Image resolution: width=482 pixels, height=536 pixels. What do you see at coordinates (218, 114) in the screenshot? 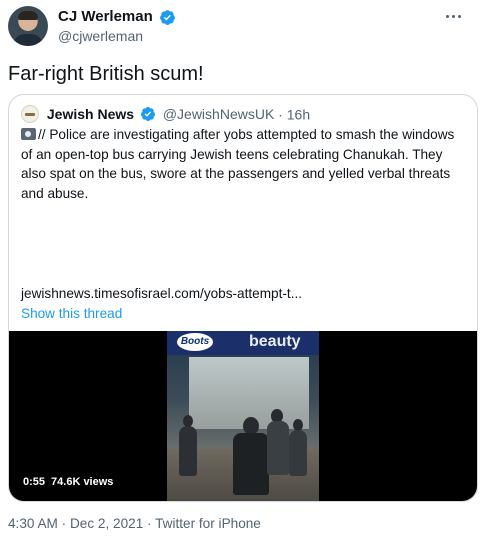
I see `quoted-author-handle: @JewishNewsUK` at bounding box center [218, 114].